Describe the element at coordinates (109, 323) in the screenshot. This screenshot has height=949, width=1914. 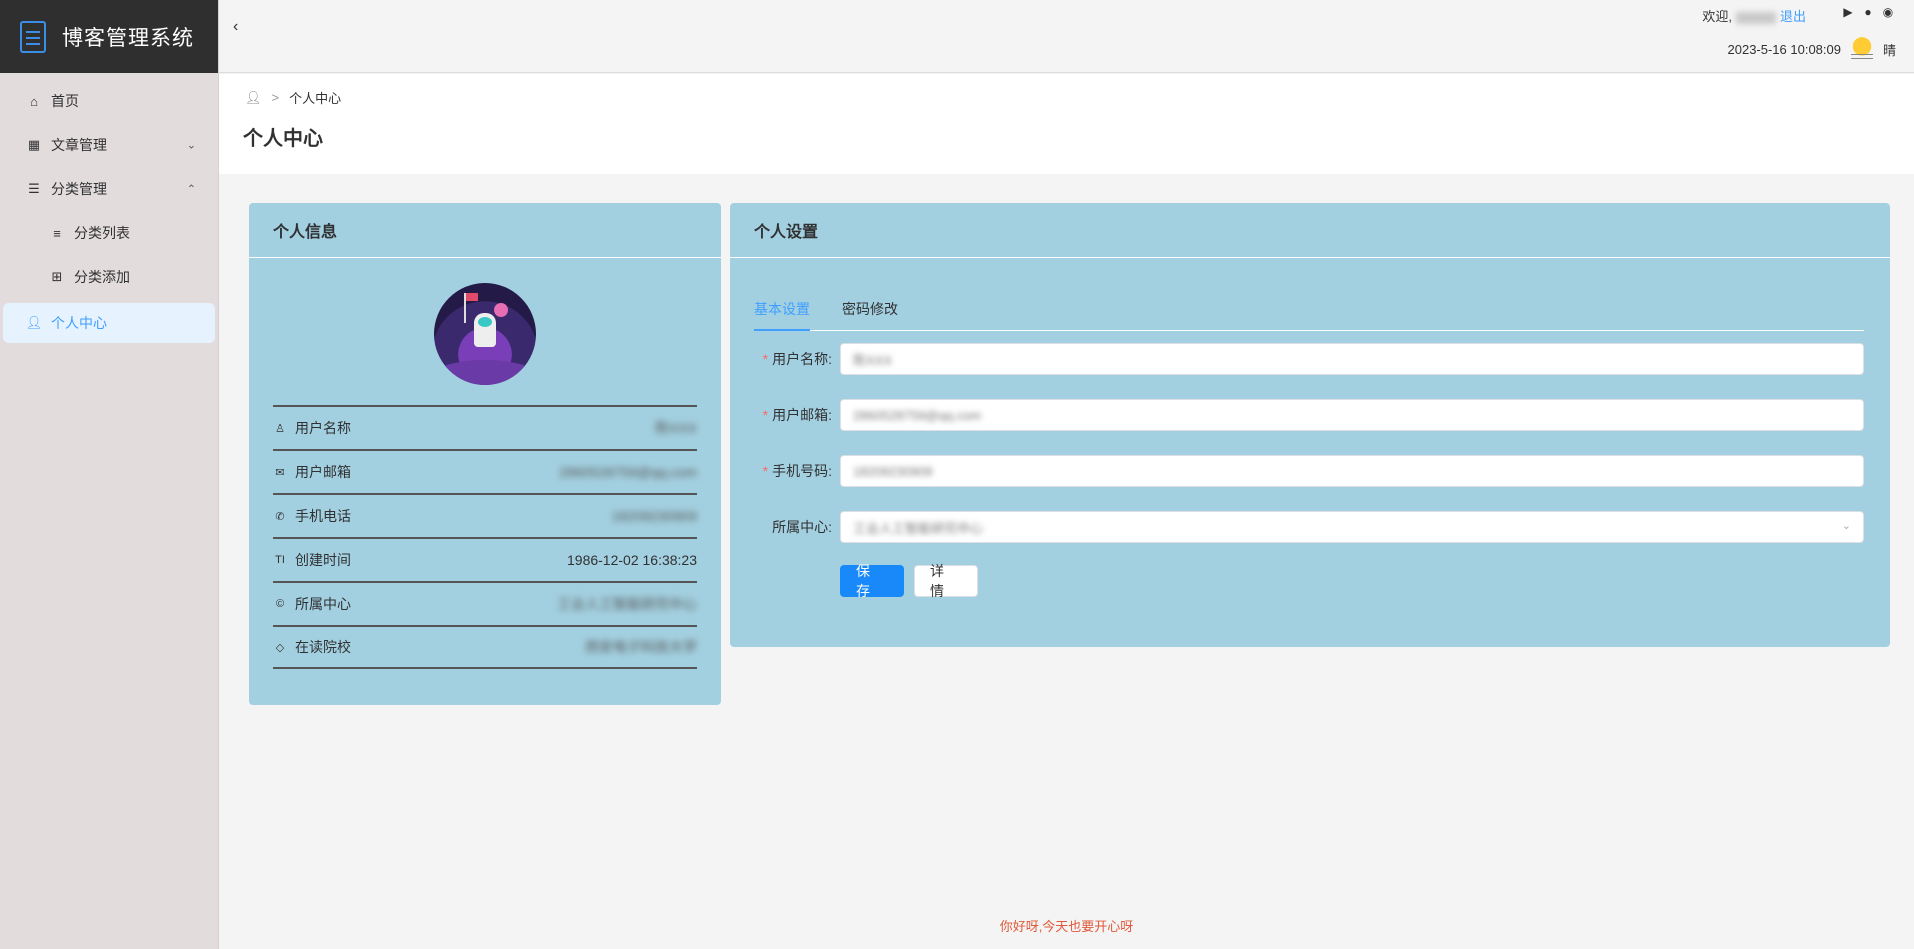
I see `sidebar-item-profile: 👤︎ 个人中心` at that location.